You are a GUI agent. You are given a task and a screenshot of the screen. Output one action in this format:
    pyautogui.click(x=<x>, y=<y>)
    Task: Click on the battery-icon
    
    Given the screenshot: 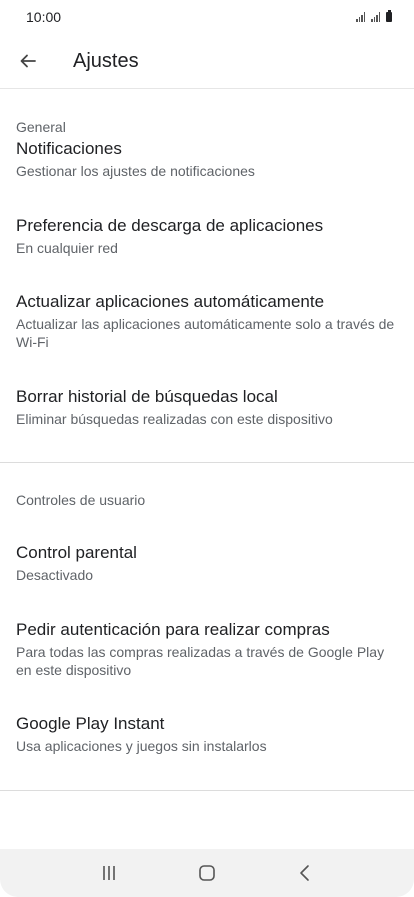 What is the action you would take?
    pyautogui.click(x=389, y=16)
    